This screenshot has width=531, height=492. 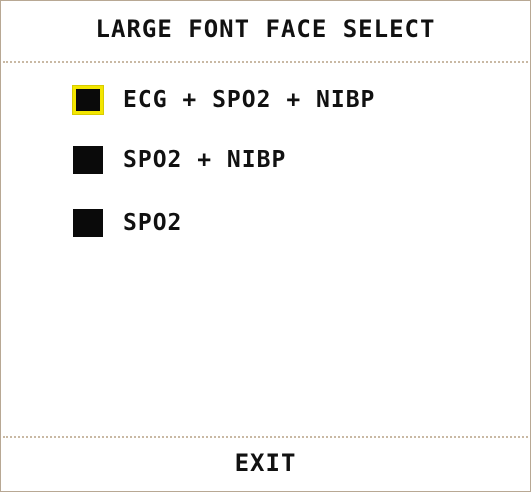 I want to click on top-divider, so click(x=265, y=62).